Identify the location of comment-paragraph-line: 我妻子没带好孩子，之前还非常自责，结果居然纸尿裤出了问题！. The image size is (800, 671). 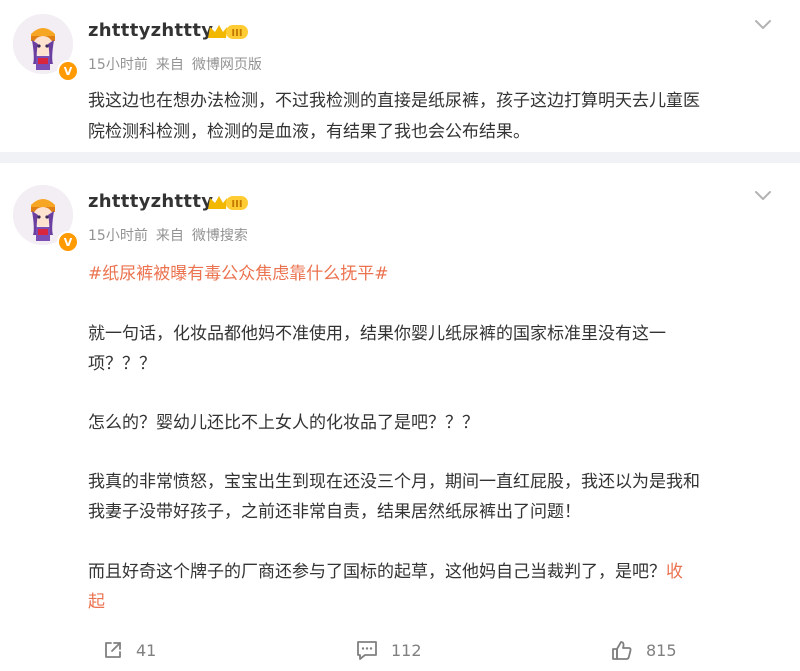
(334, 512).